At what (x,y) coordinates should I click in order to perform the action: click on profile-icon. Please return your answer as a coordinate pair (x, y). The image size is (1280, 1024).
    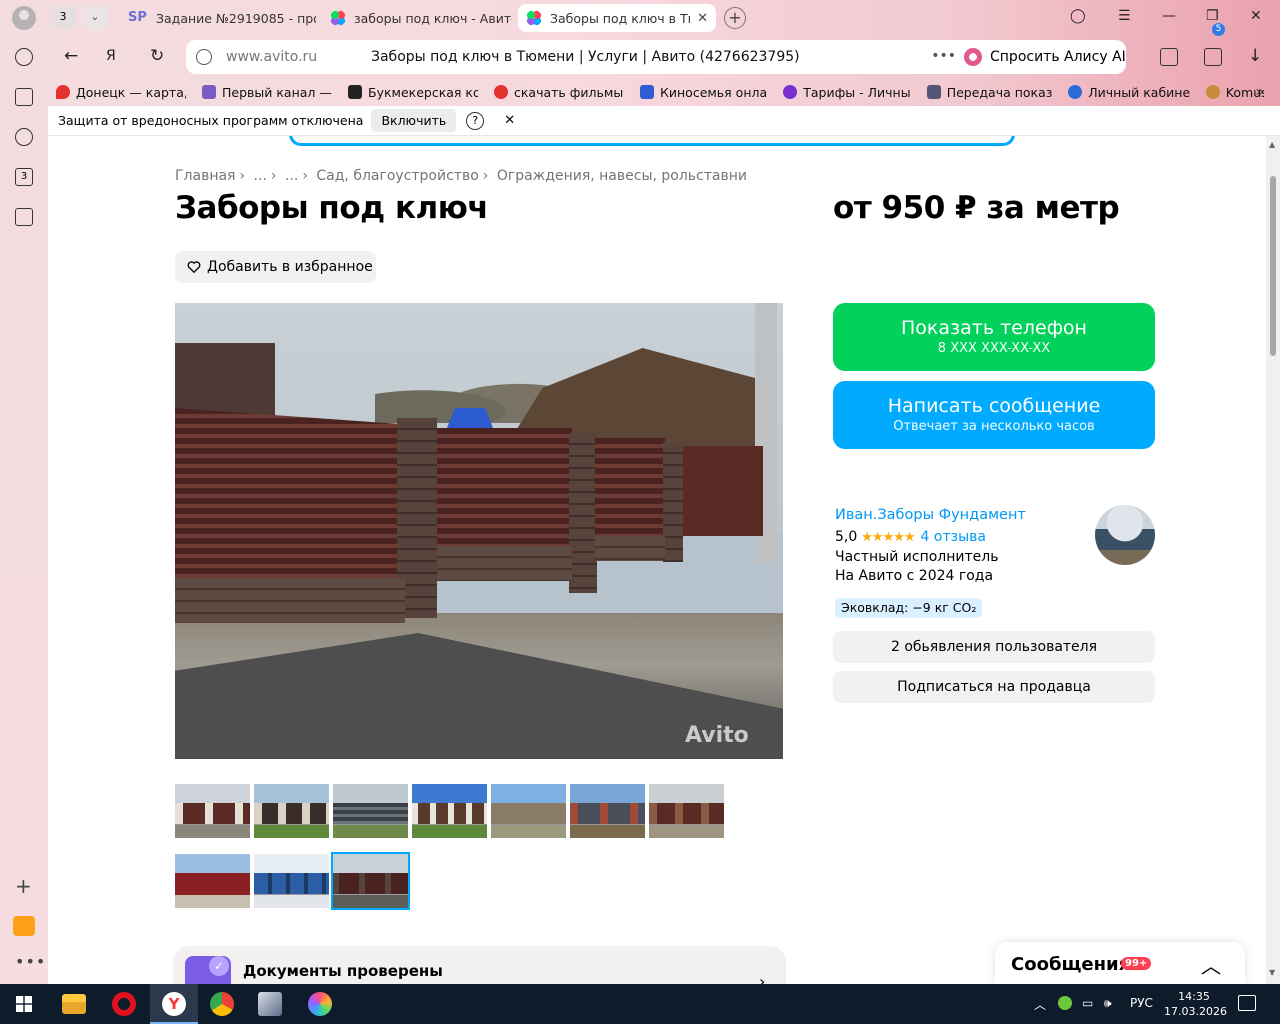
    Looking at the image, I should click on (24, 18).